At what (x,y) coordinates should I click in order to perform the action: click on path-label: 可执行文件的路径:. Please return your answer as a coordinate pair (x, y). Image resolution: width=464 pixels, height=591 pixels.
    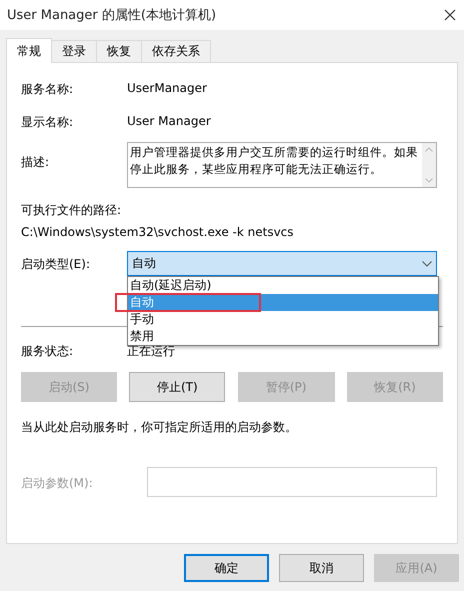
    Looking at the image, I should click on (71, 210).